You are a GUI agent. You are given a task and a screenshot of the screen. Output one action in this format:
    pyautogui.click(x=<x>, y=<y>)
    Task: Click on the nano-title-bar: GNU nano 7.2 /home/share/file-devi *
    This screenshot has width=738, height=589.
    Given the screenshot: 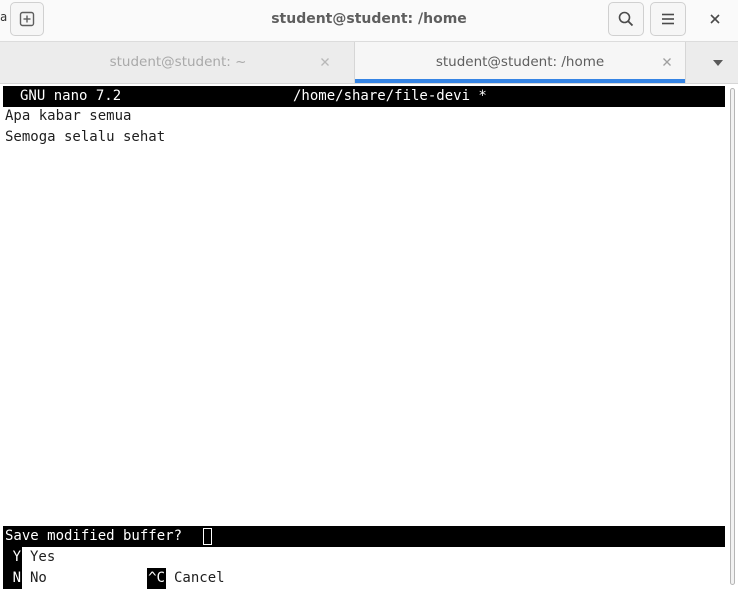 What is the action you would take?
    pyautogui.click(x=364, y=96)
    